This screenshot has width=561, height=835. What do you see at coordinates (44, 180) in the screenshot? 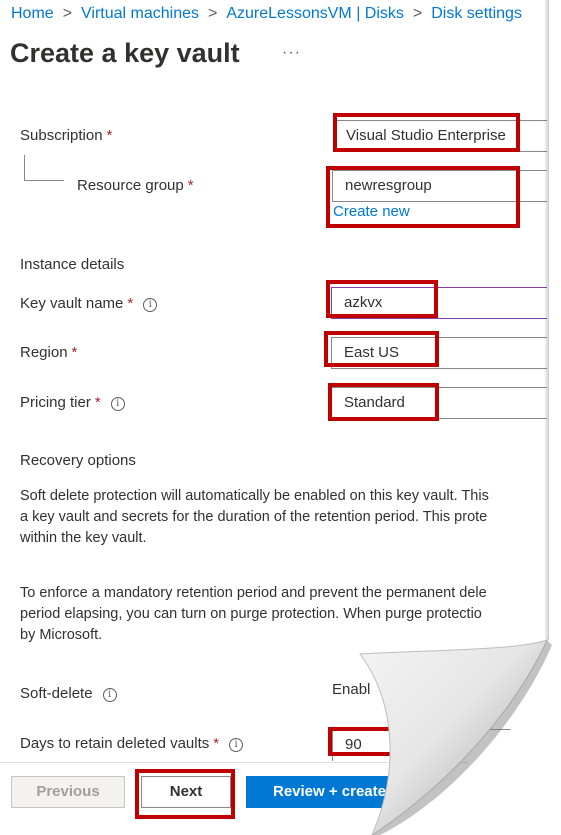
I see `tree-connector-horizontal` at bounding box center [44, 180].